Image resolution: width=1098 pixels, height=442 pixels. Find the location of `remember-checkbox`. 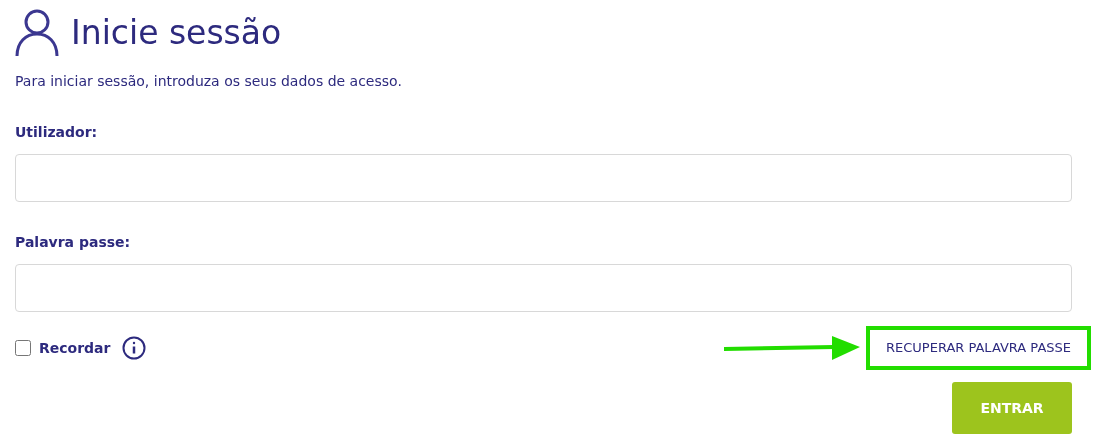

remember-checkbox is located at coordinates (23, 348).